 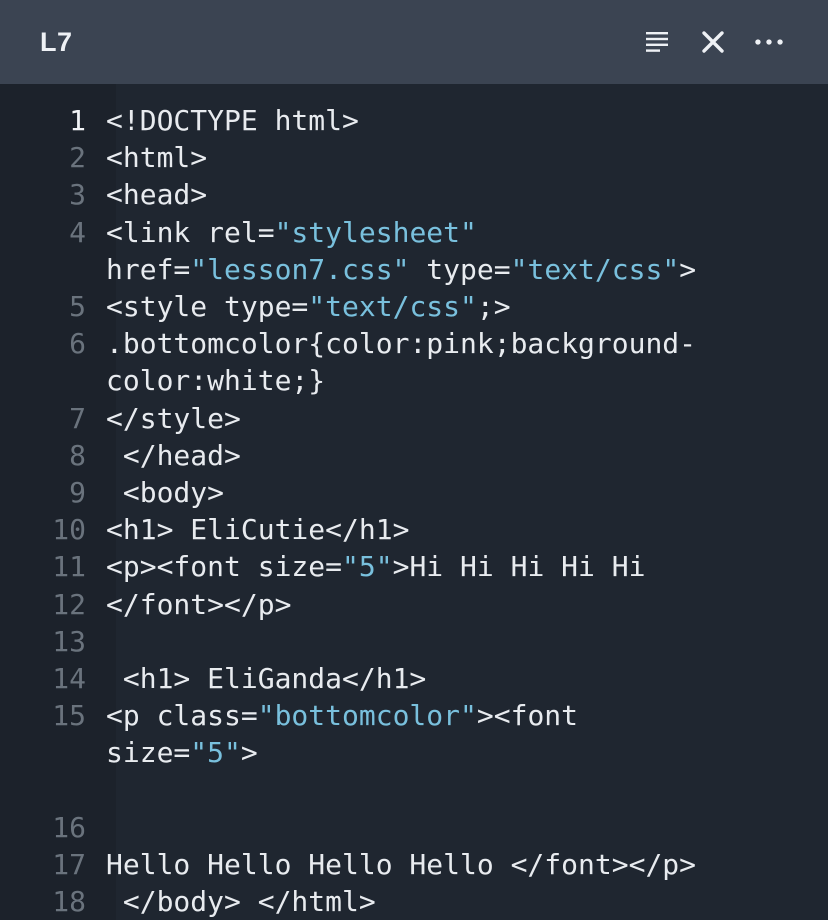 I want to click on code-line: 14 <h1> EliGanda</h1>, so click(x=414, y=678).